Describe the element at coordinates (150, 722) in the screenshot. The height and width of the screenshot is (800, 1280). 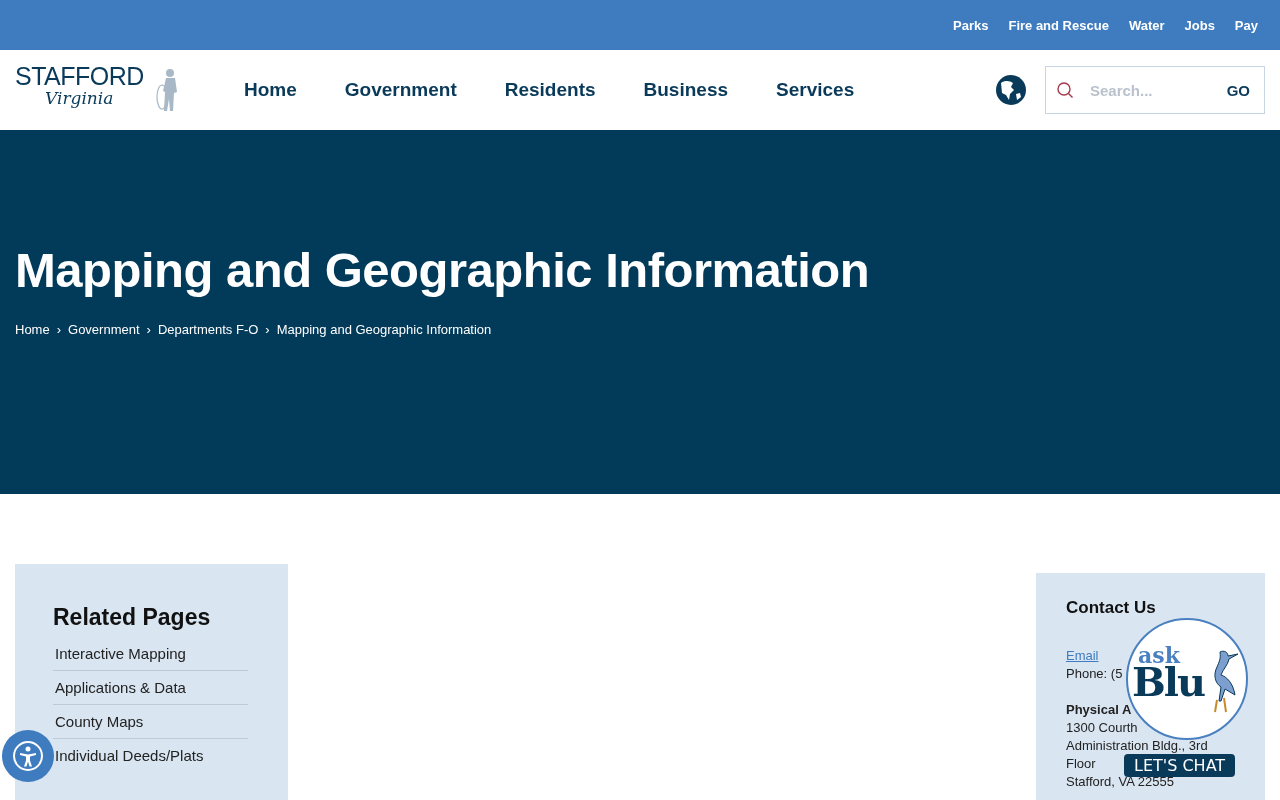
I see `related-page-link: County Maps` at that location.